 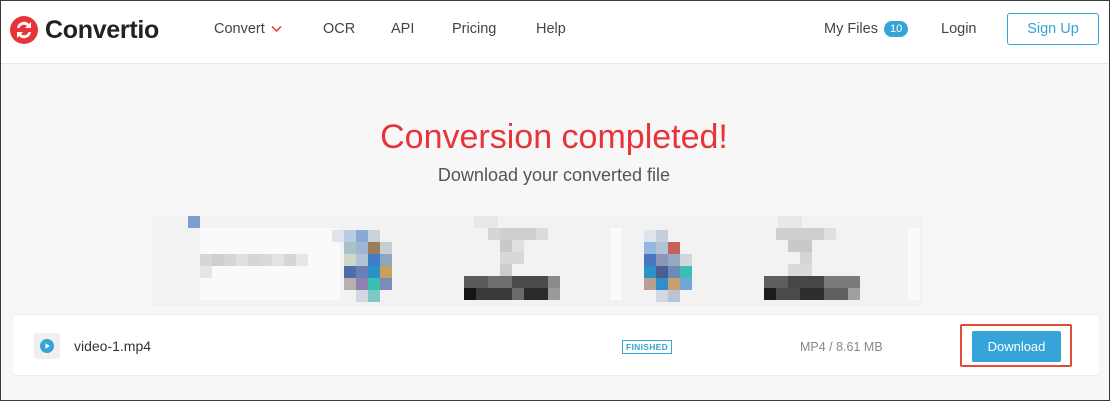 I want to click on nav-pricing: Pricing, so click(x=474, y=29).